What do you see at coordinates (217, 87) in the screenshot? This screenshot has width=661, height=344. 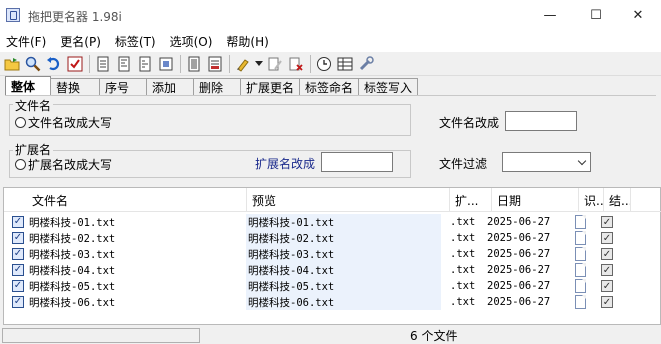 I see `tab-delete: 删除` at bounding box center [217, 87].